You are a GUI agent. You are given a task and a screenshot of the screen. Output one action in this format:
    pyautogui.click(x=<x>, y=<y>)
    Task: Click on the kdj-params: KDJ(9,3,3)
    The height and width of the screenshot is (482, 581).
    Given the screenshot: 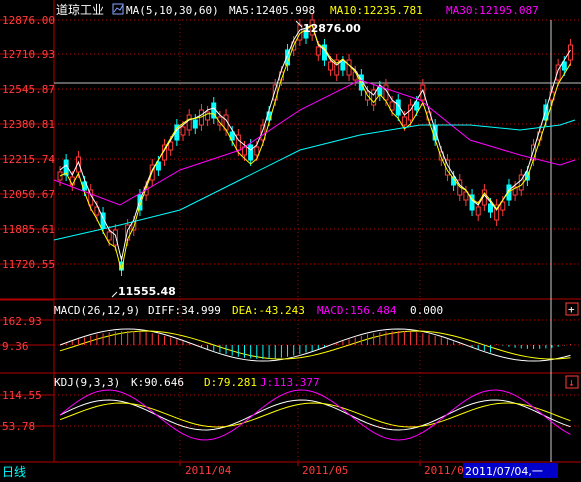 What is the action you would take?
    pyautogui.click(x=87, y=382)
    